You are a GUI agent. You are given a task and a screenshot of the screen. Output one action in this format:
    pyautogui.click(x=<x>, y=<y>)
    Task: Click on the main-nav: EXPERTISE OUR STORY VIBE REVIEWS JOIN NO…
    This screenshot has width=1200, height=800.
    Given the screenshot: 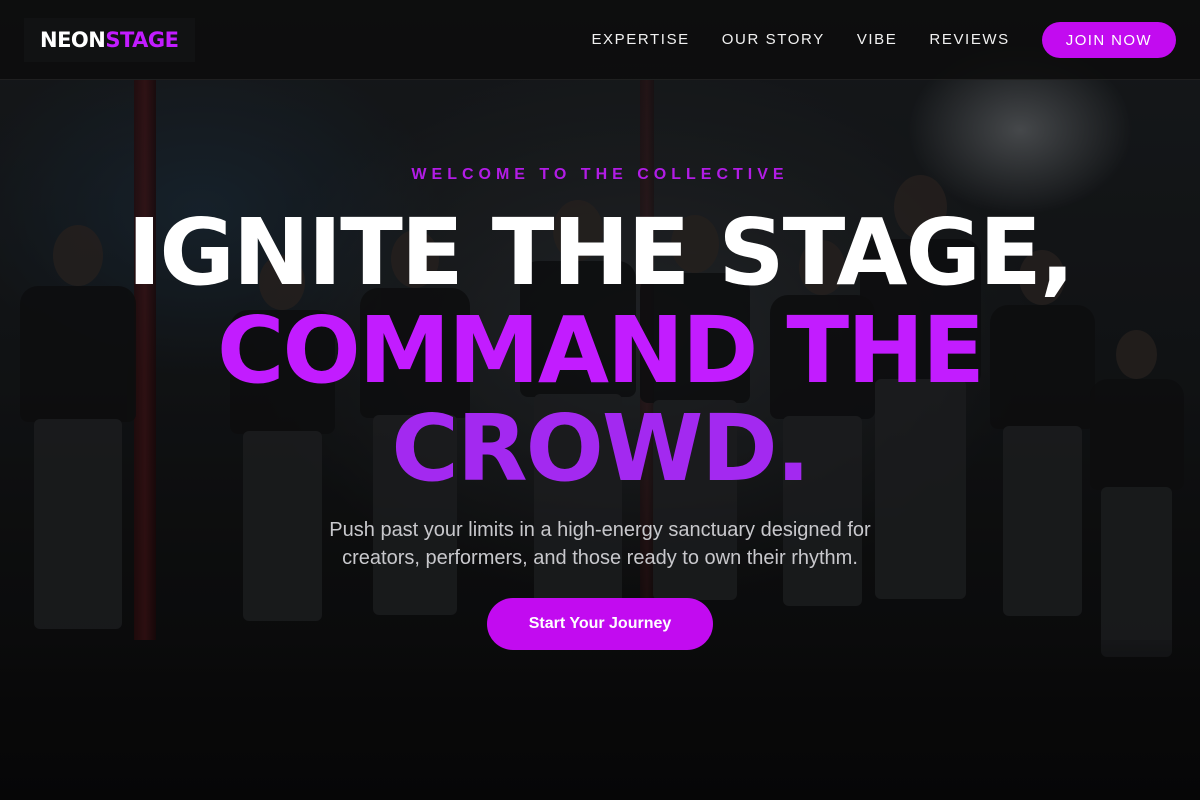 What is the action you would take?
    pyautogui.click(x=883, y=40)
    